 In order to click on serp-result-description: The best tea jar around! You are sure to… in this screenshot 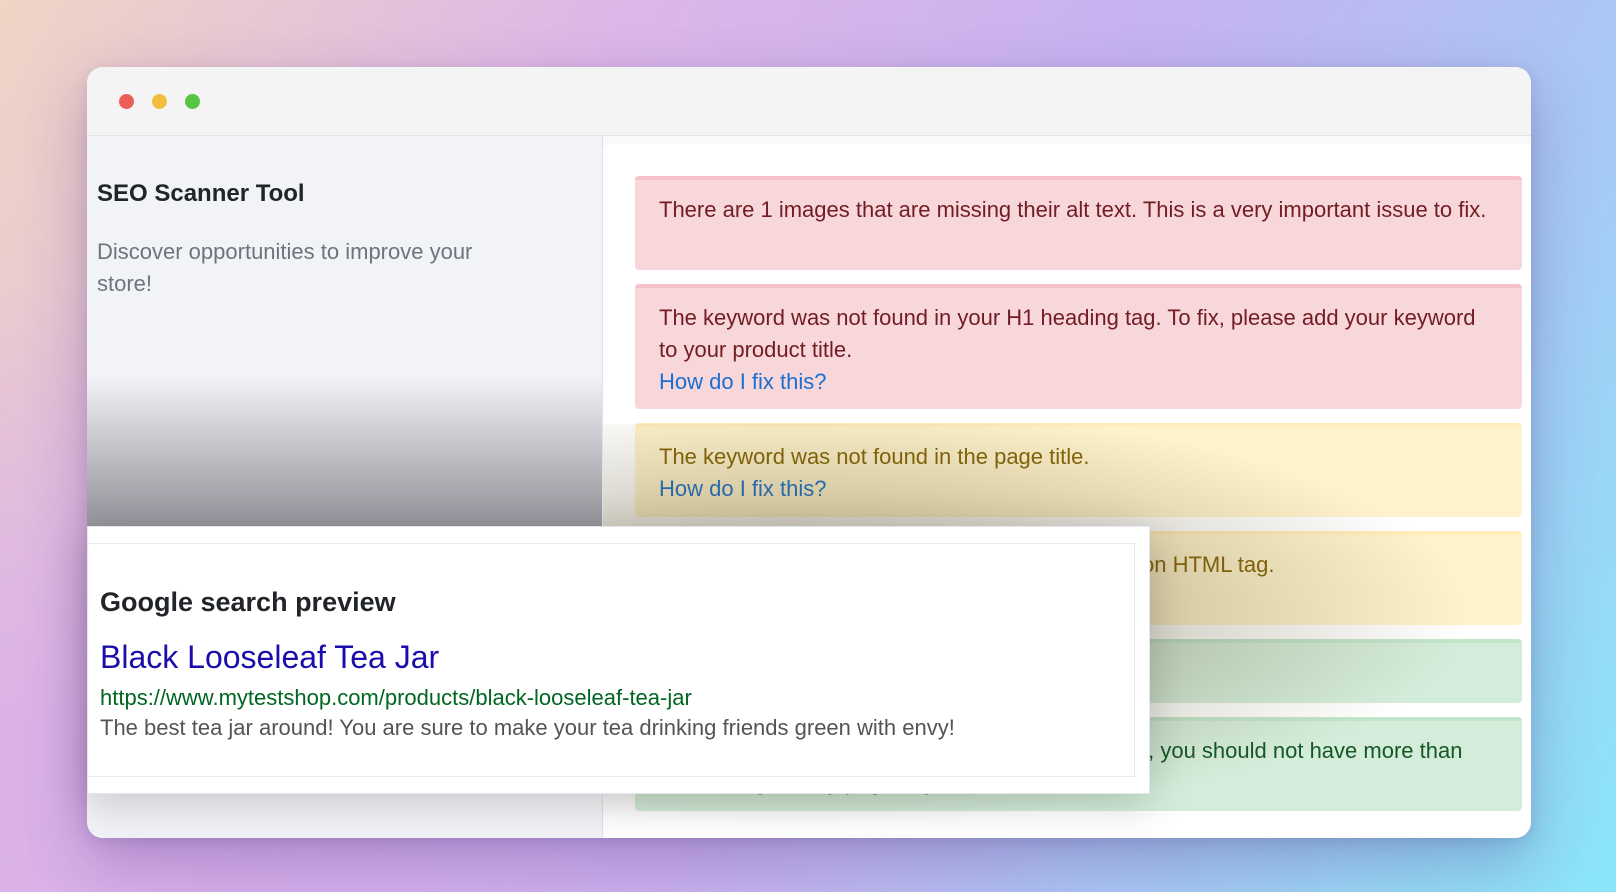, I will do `click(527, 727)`.